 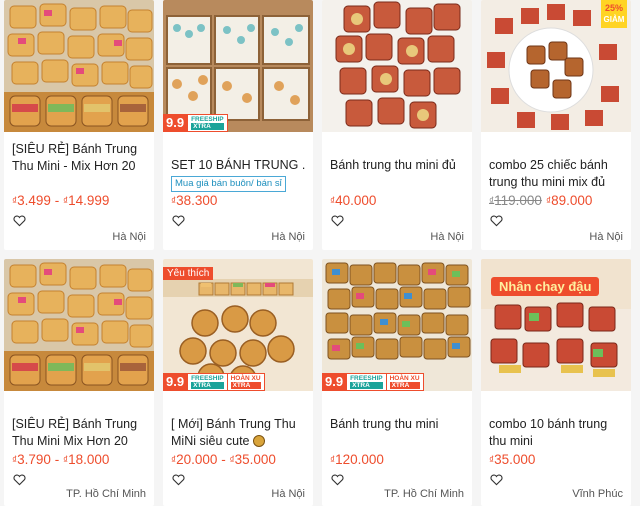 What do you see at coordinates (228, 184) in the screenshot?
I see `wholesale-tag: Mua giá bán buôn/ bán sỉ` at bounding box center [228, 184].